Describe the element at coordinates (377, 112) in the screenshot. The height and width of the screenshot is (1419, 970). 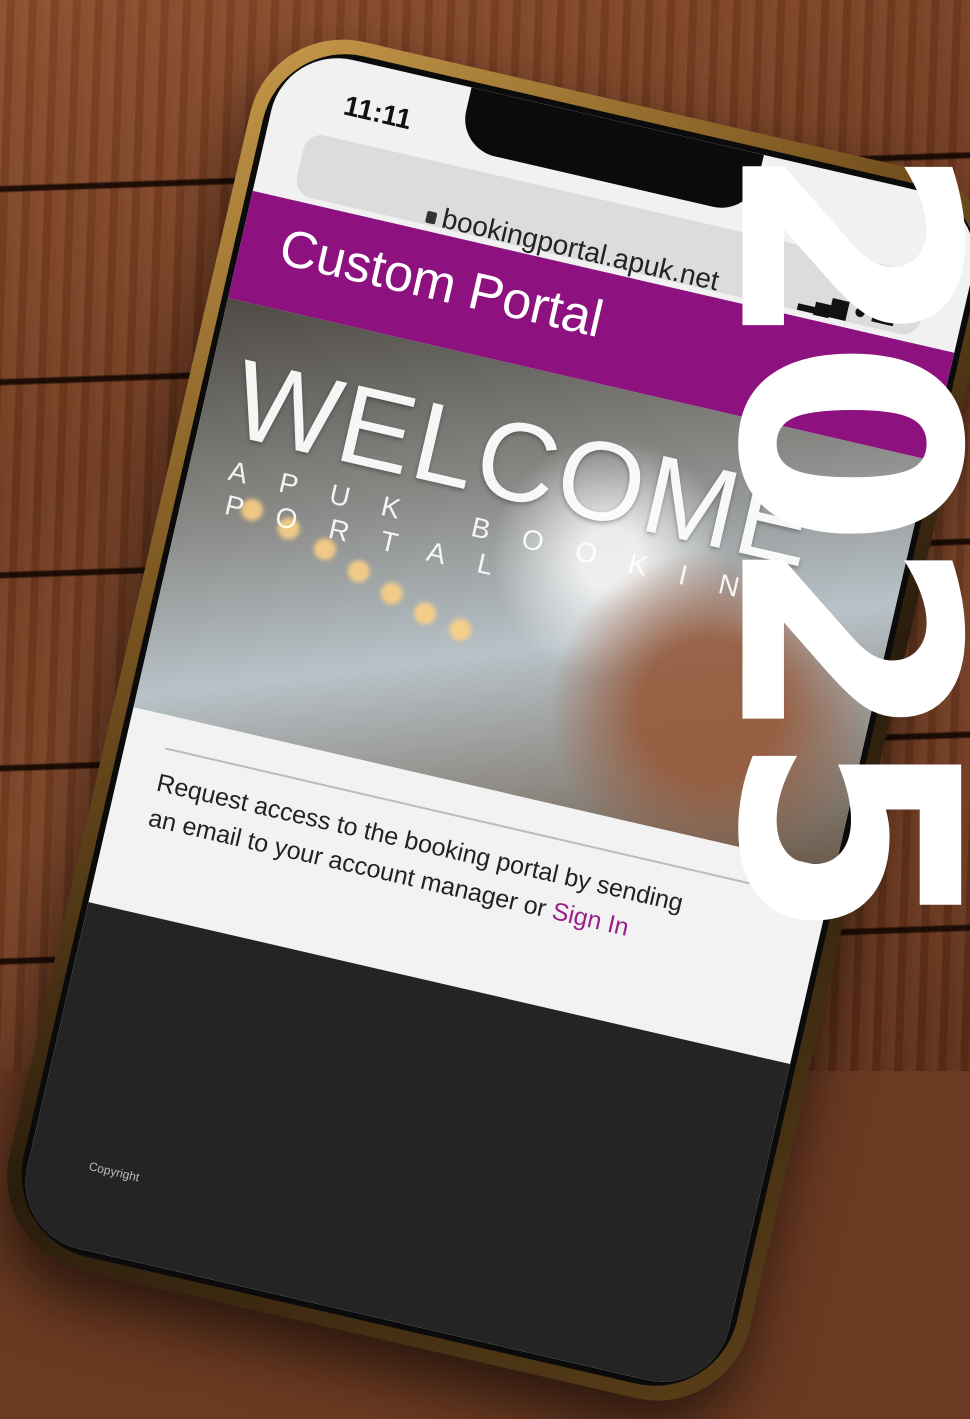
I see `status-time: 11:11` at that location.